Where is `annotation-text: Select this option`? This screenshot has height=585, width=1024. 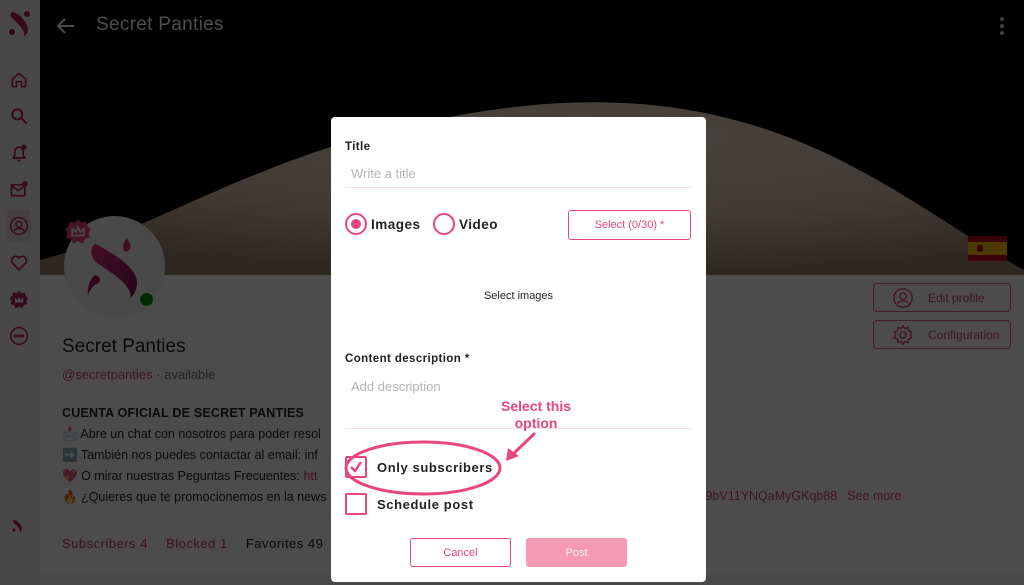 annotation-text: Select this option is located at coordinates (536, 414).